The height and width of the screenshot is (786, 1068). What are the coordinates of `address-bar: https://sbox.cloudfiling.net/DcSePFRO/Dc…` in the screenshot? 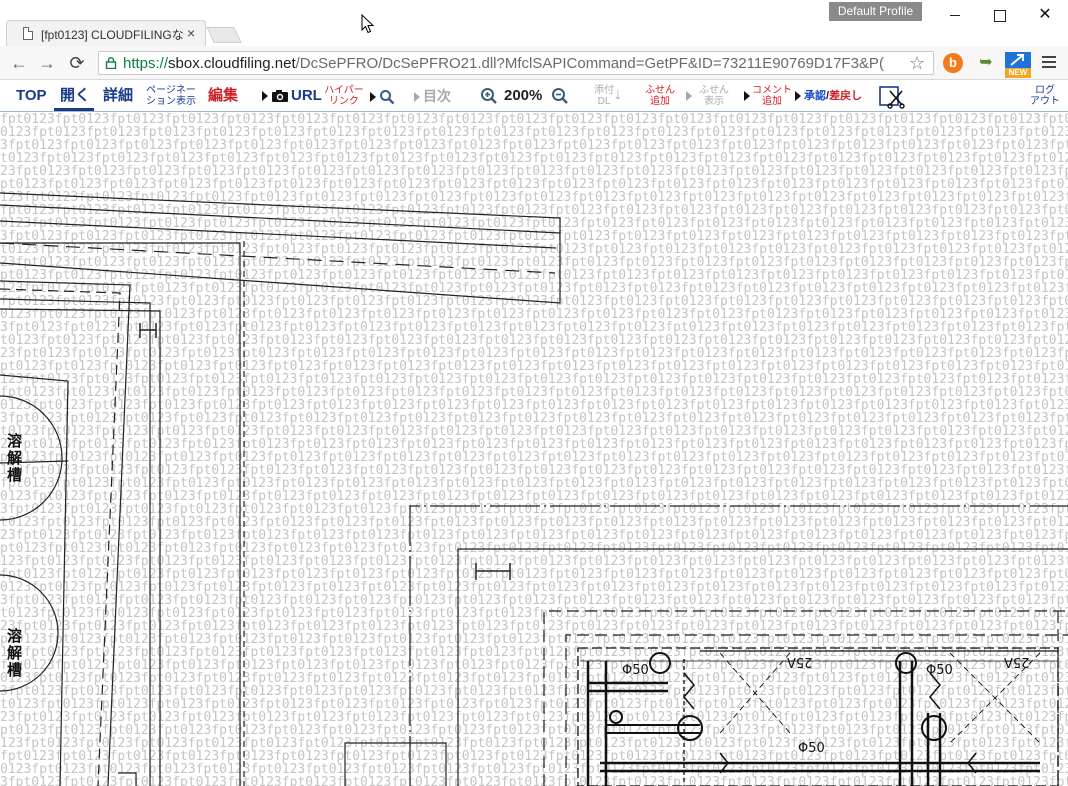 It's located at (516, 63).